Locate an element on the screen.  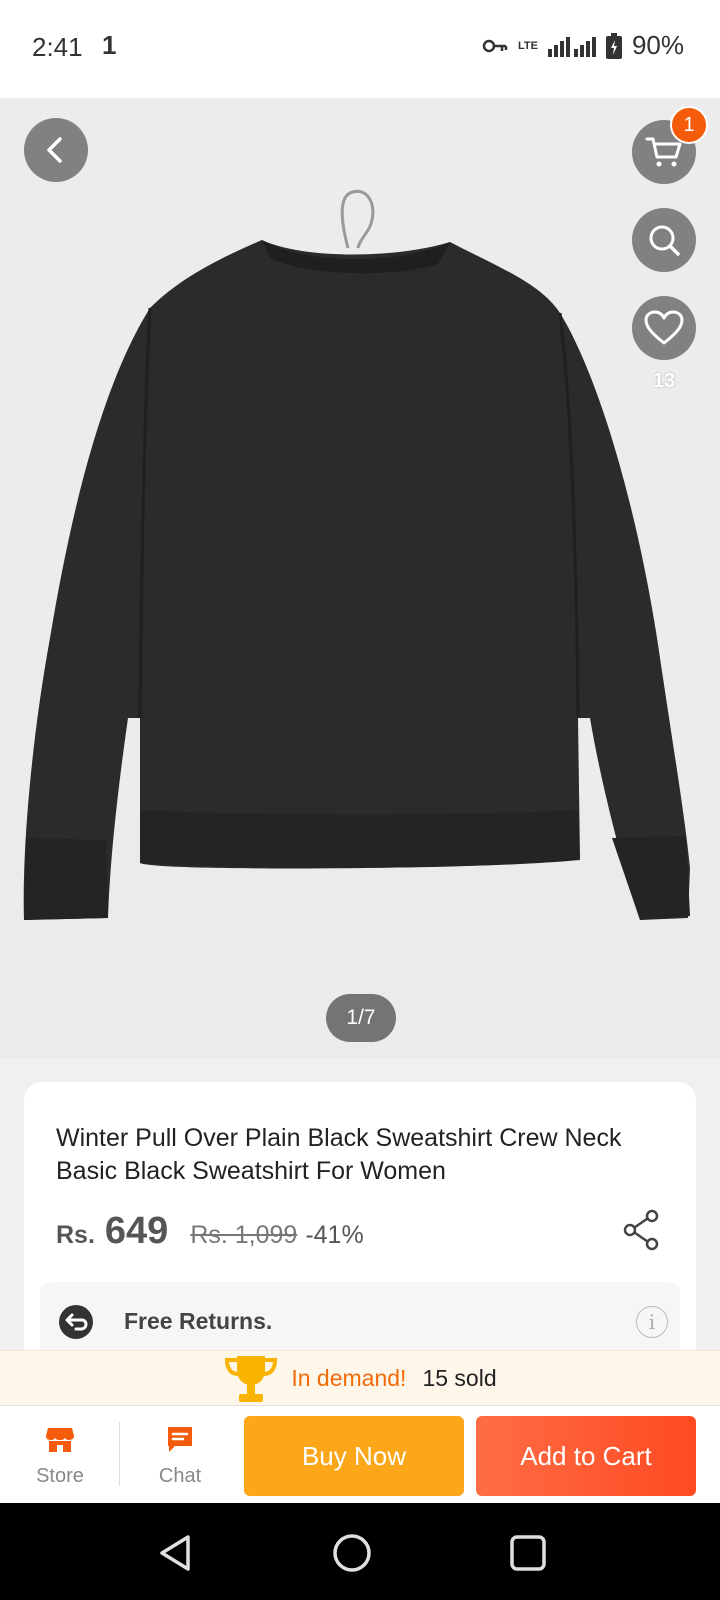
heart-icon is located at coordinates (664, 327).